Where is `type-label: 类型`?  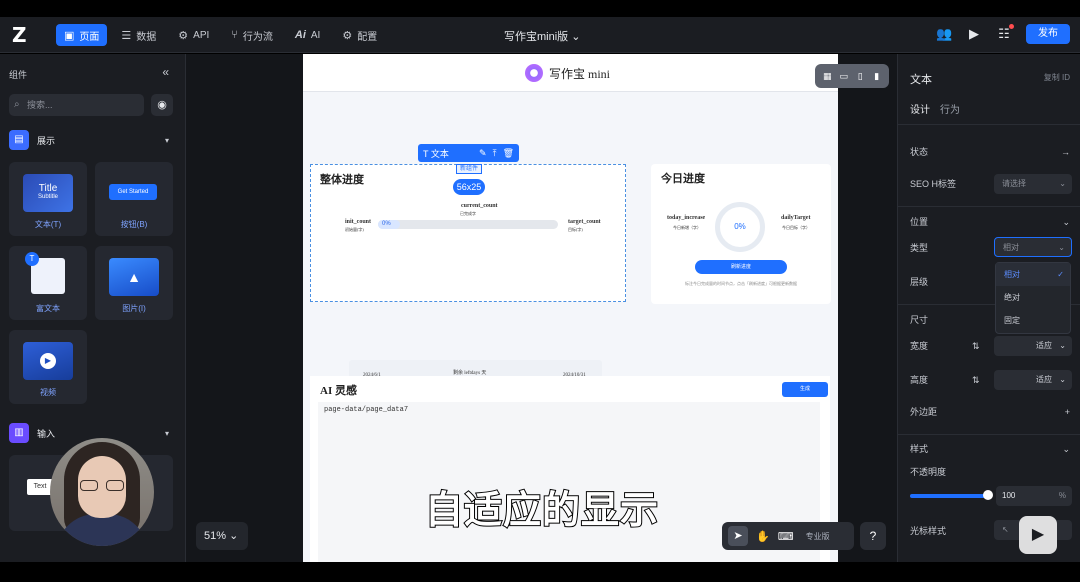
type-label: 类型 is located at coordinates (919, 248).